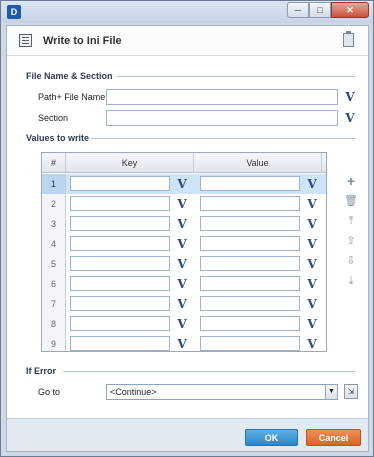 The height and width of the screenshot is (457, 374). I want to click on row-number: 8, so click(54, 324).